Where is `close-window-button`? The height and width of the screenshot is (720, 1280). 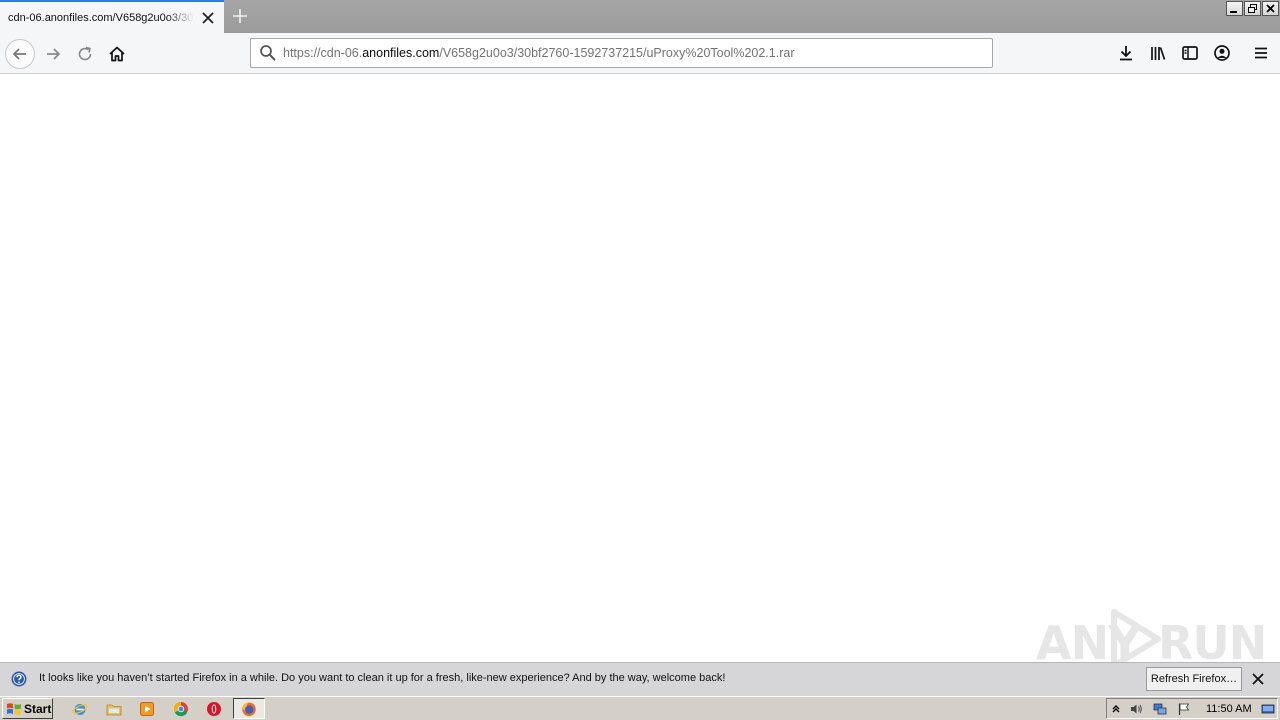
close-window-button is located at coordinates (1270, 8).